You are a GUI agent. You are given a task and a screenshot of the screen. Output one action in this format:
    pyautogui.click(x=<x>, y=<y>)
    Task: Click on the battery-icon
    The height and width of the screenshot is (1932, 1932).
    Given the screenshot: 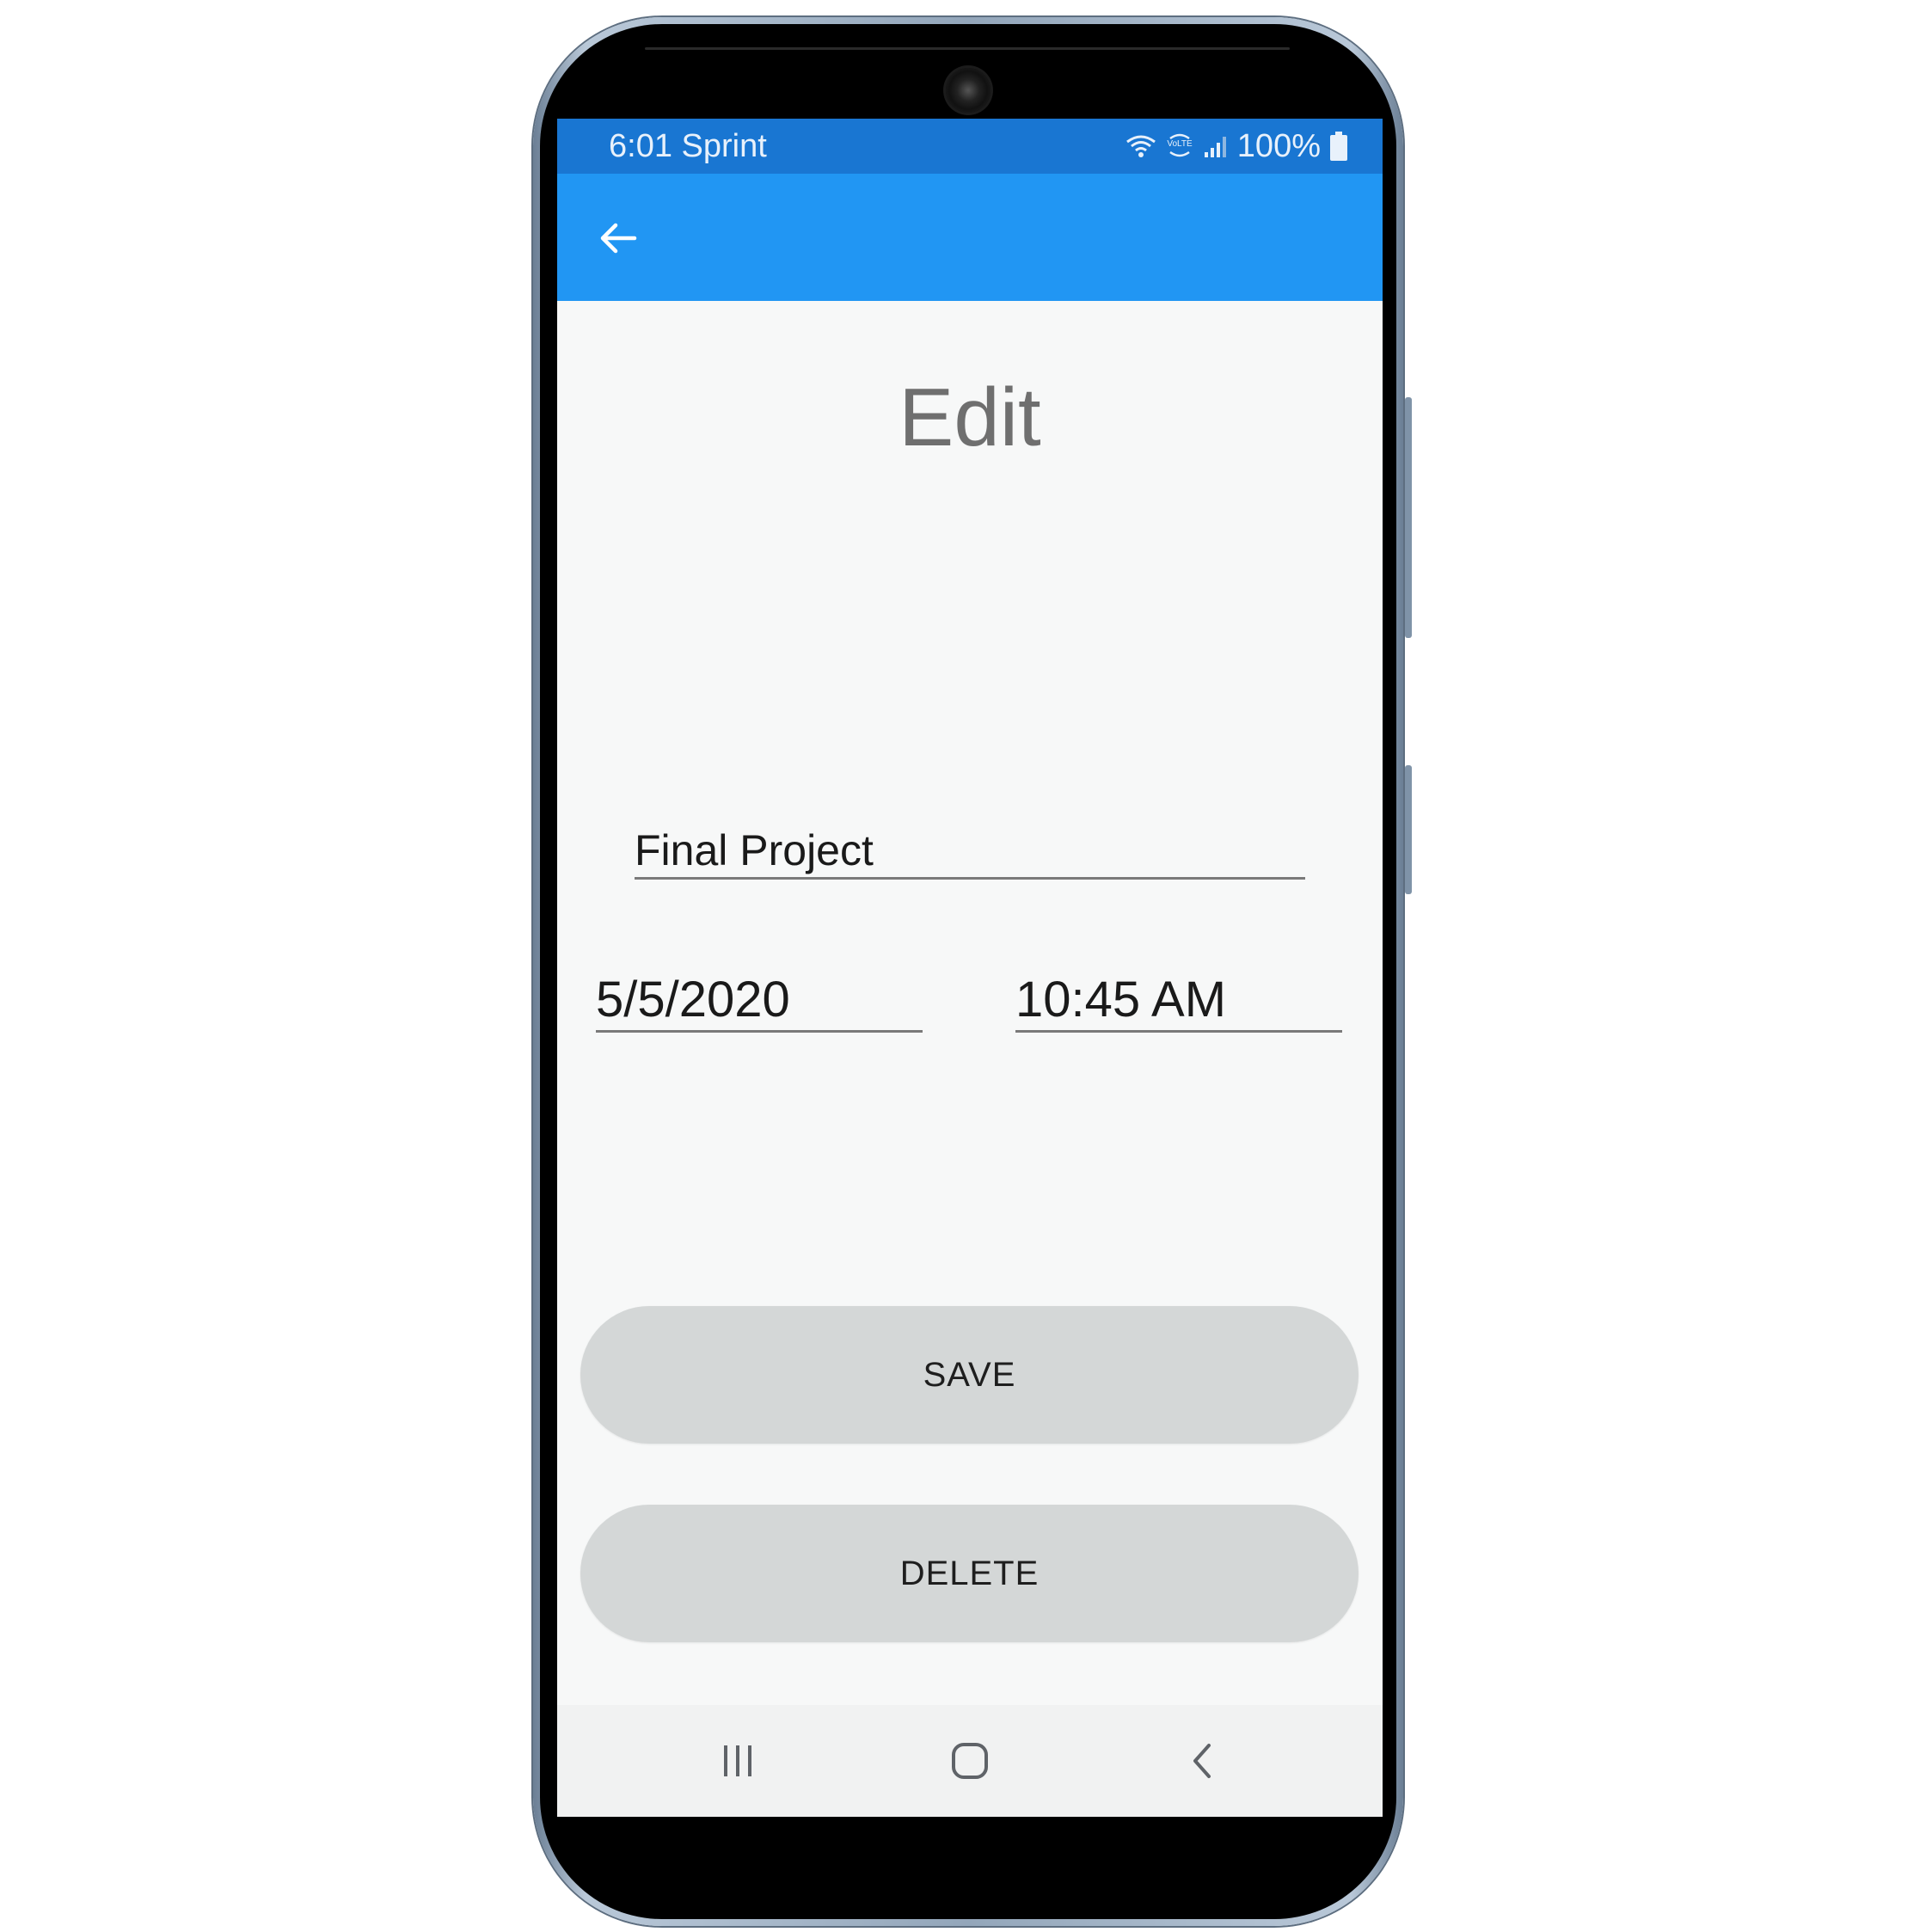 What is the action you would take?
    pyautogui.click(x=1338, y=146)
    